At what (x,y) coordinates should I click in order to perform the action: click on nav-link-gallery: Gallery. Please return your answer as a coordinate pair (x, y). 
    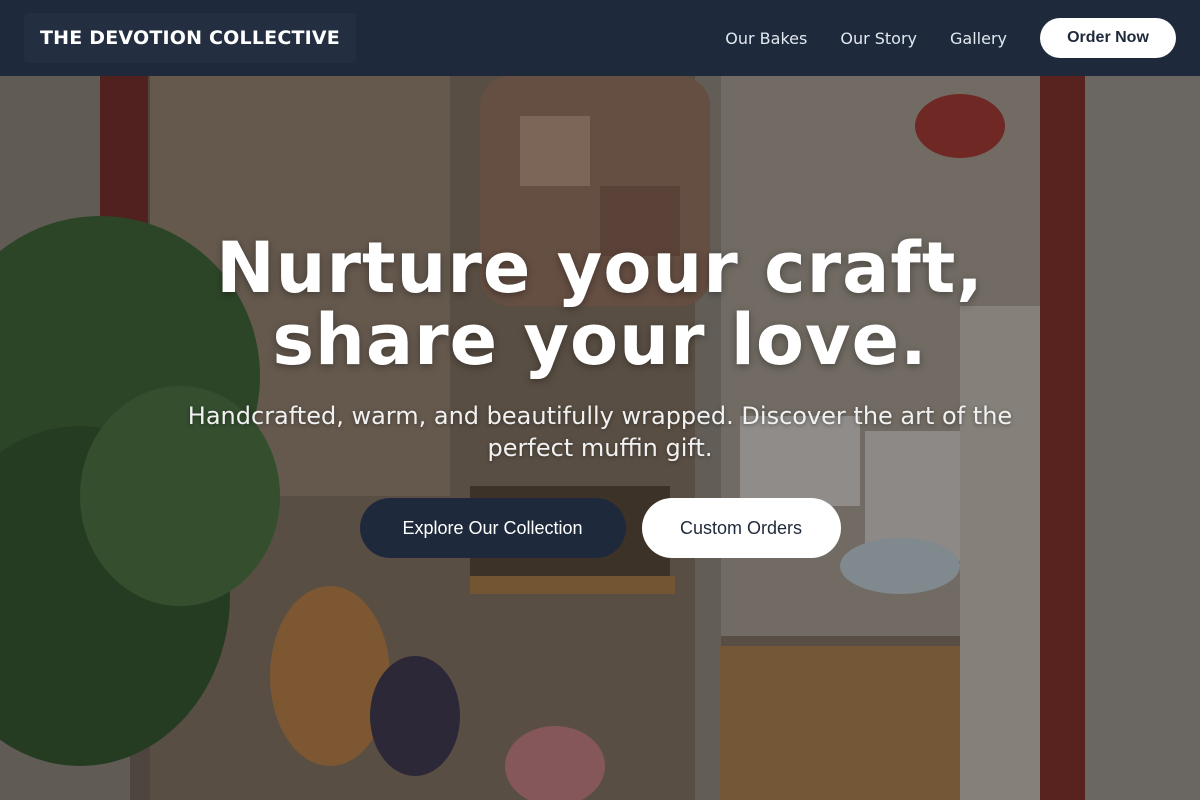
    Looking at the image, I should click on (978, 38).